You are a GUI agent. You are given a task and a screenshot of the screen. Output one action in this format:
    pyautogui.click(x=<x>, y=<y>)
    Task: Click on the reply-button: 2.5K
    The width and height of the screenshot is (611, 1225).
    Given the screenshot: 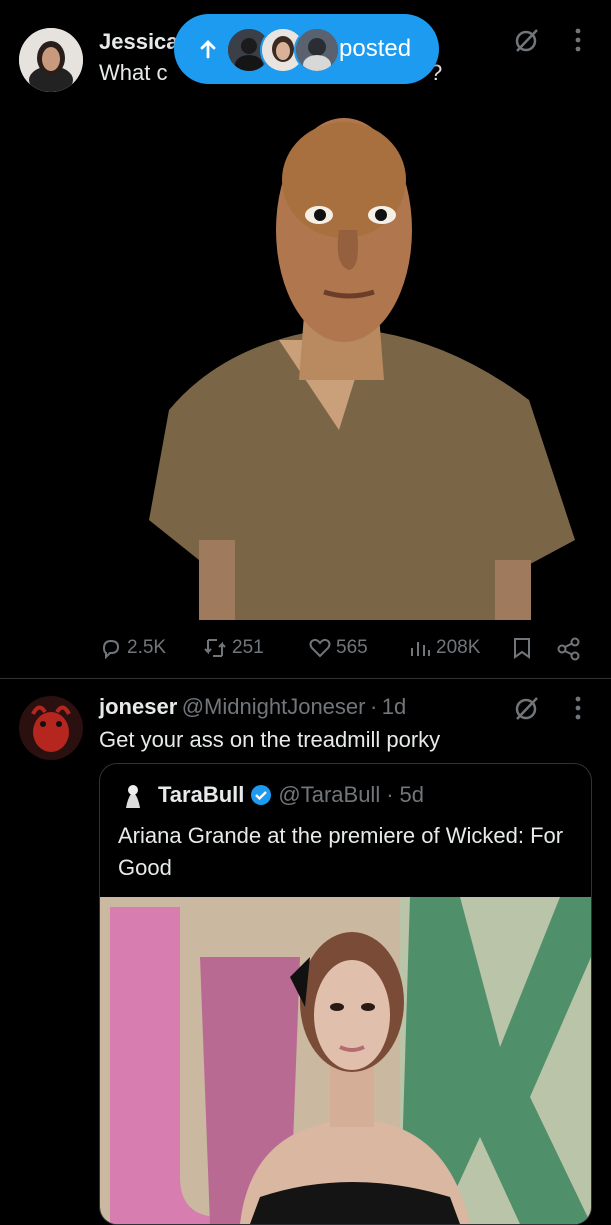 What is the action you would take?
    pyautogui.click(x=132, y=648)
    